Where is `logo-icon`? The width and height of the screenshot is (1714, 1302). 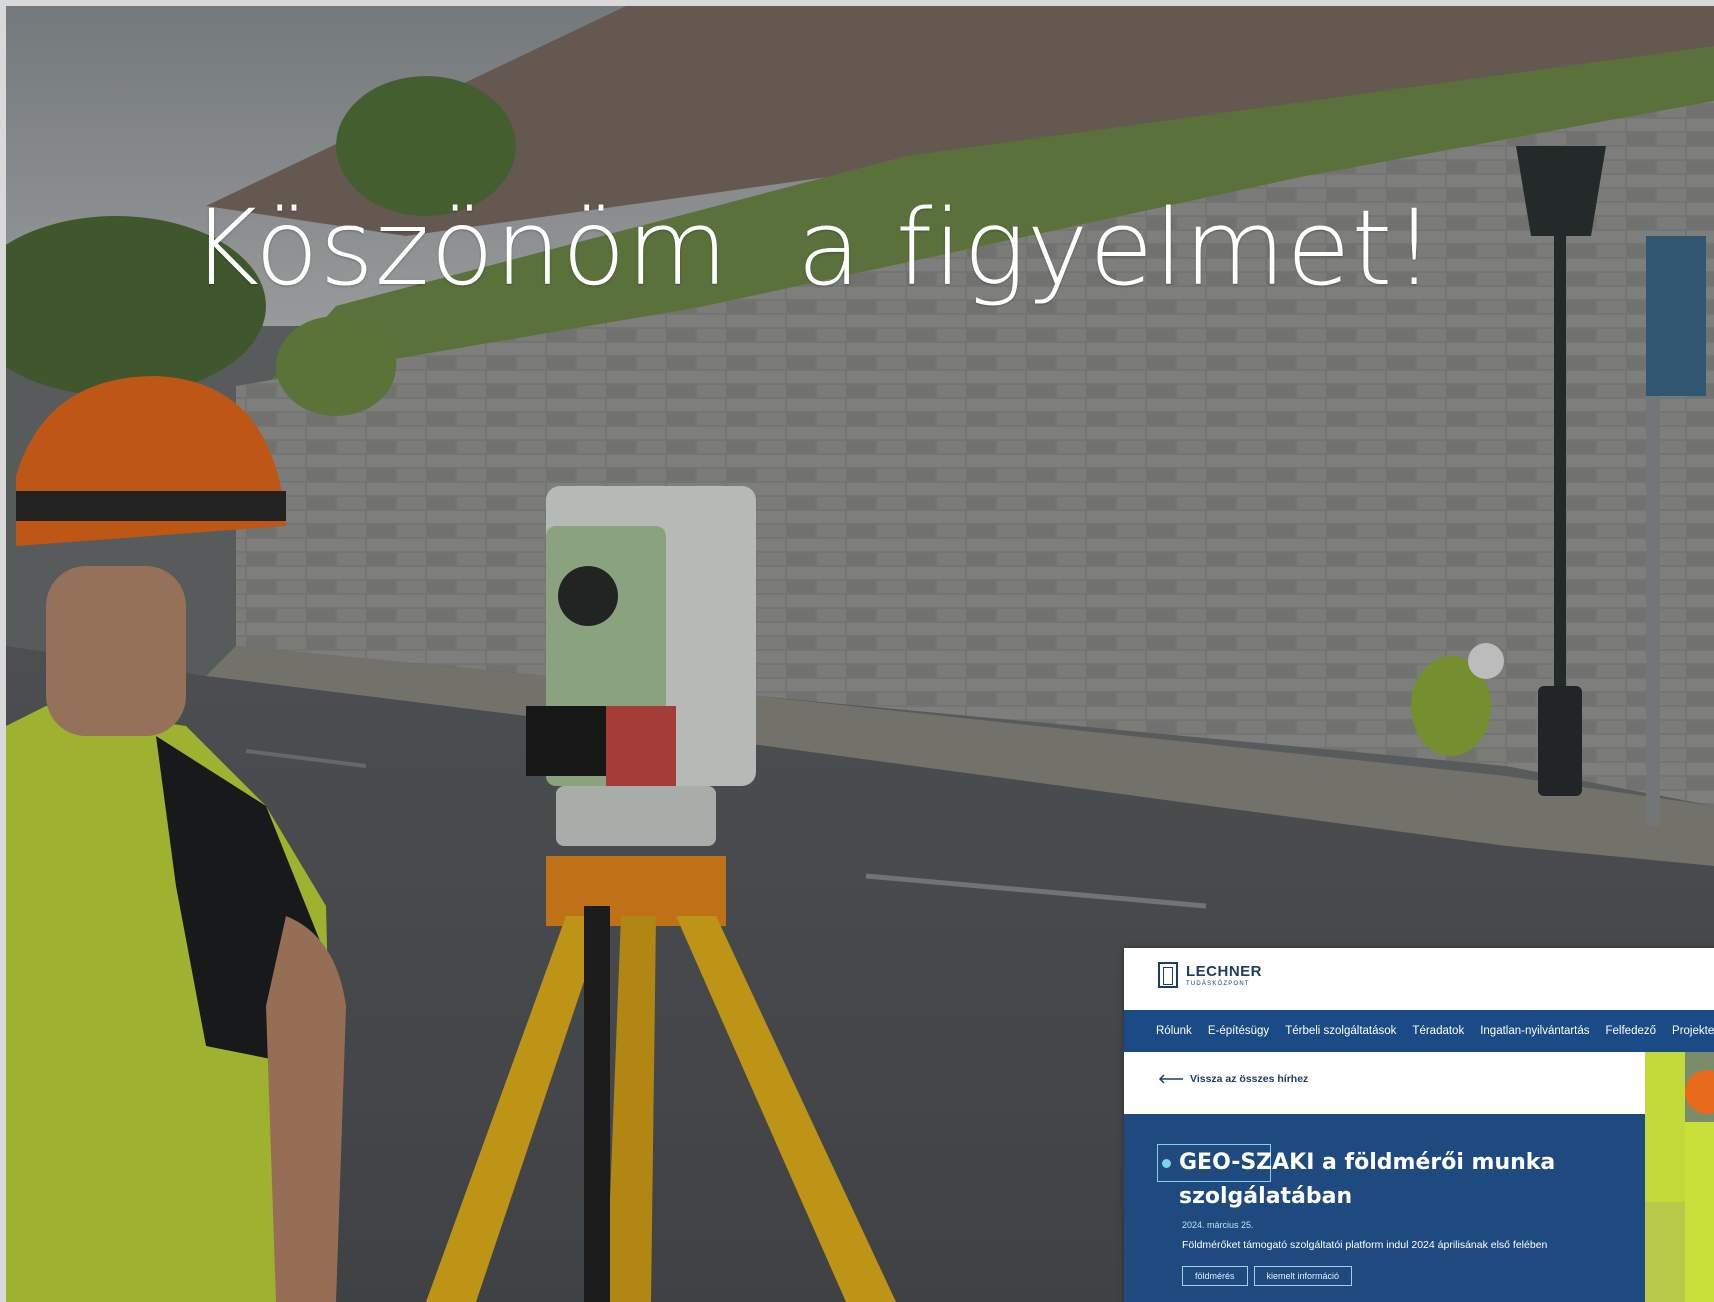
logo-icon is located at coordinates (1168, 975).